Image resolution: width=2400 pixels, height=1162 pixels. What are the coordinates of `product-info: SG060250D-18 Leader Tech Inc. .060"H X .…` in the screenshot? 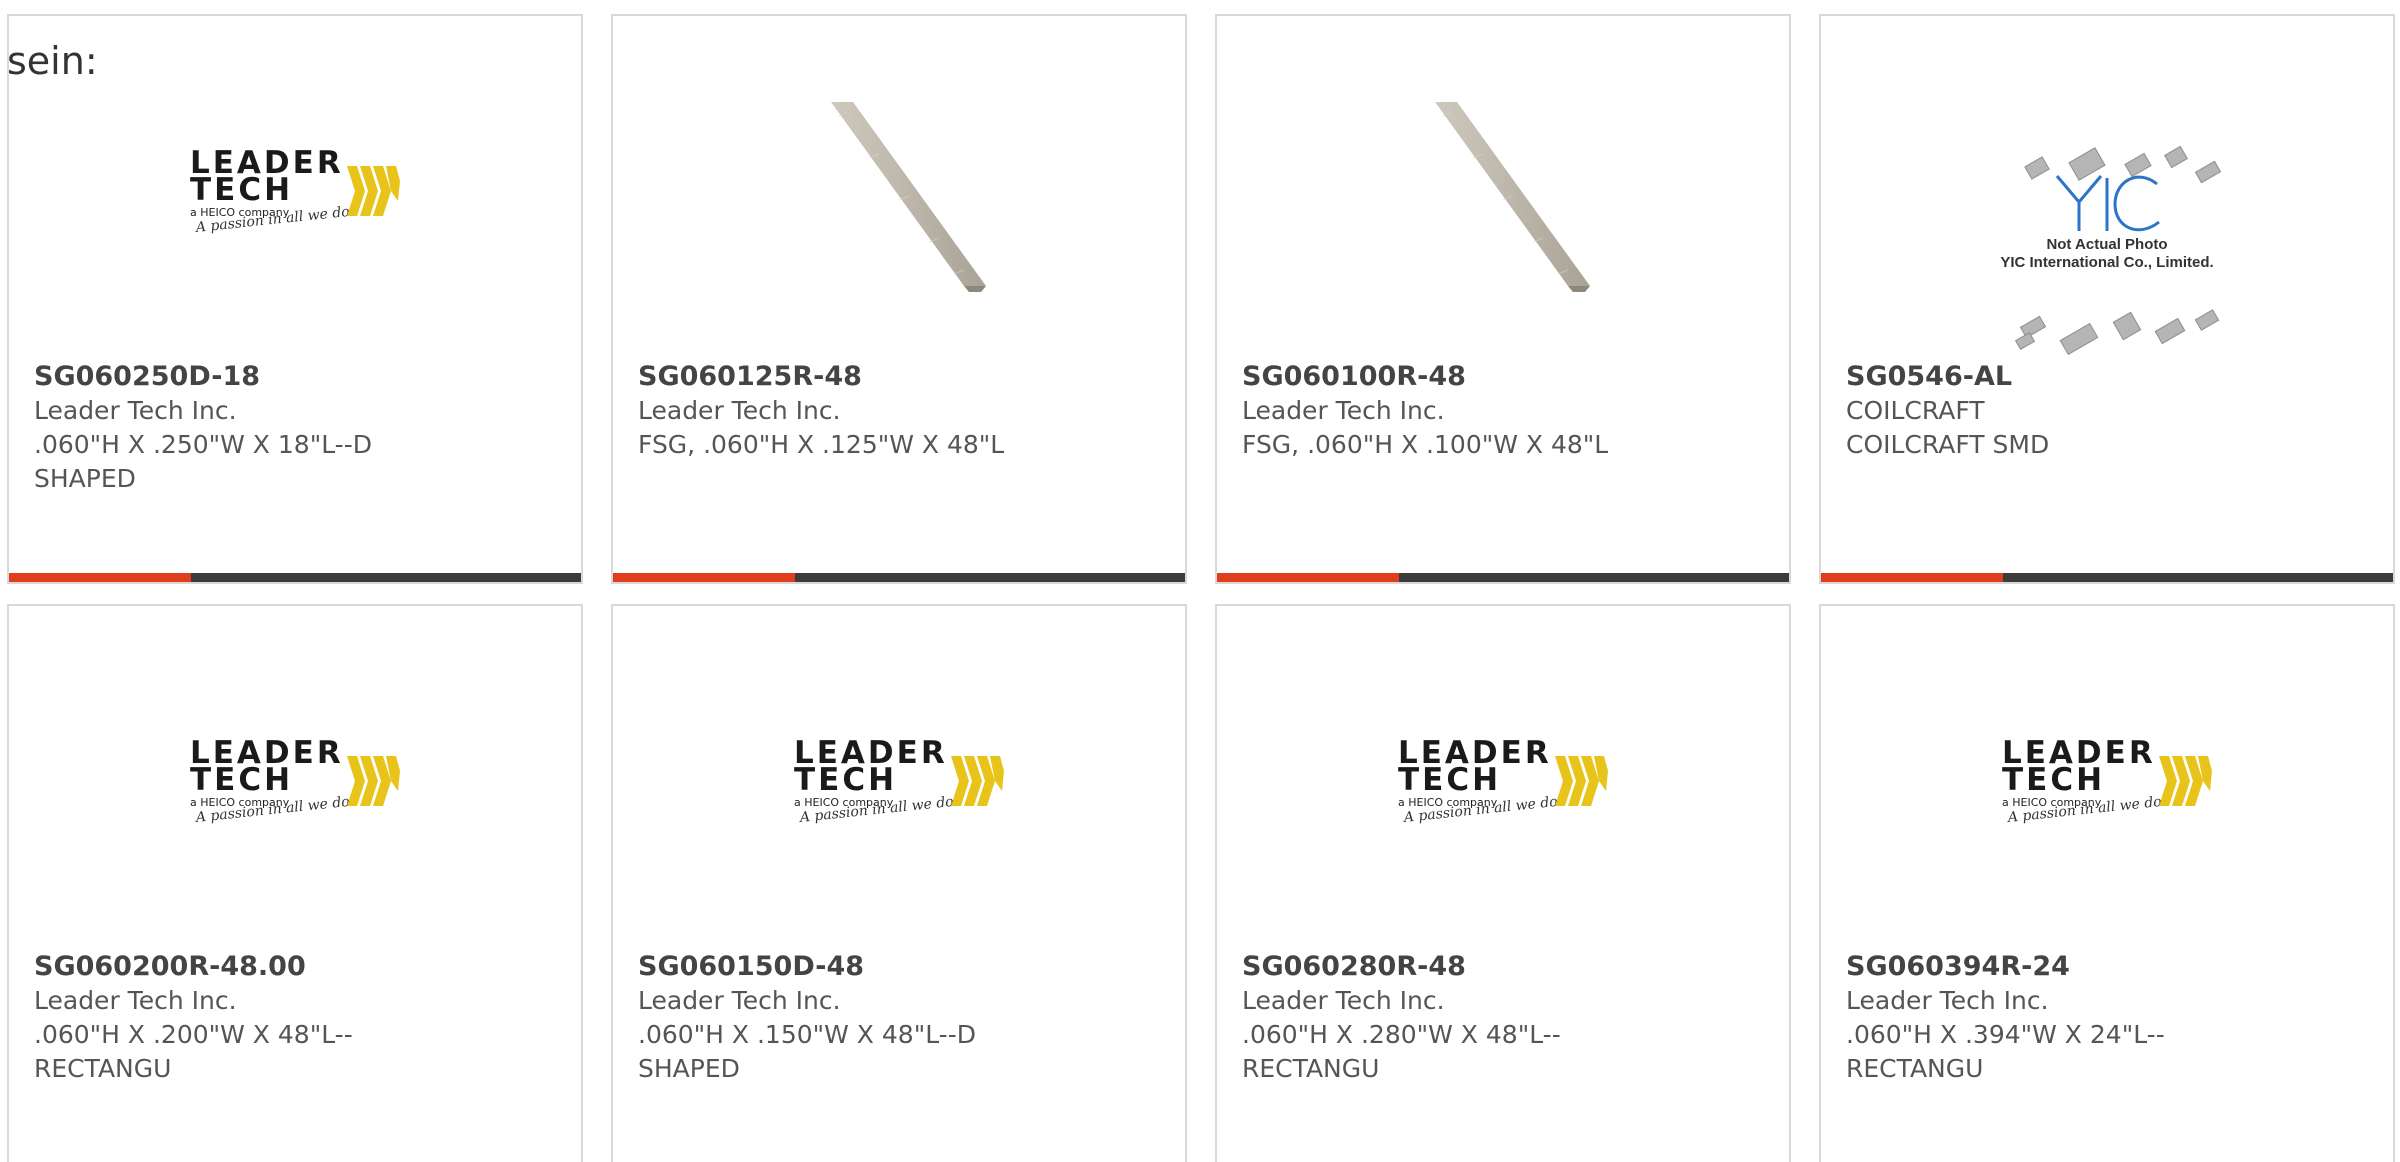 It's located at (297, 428).